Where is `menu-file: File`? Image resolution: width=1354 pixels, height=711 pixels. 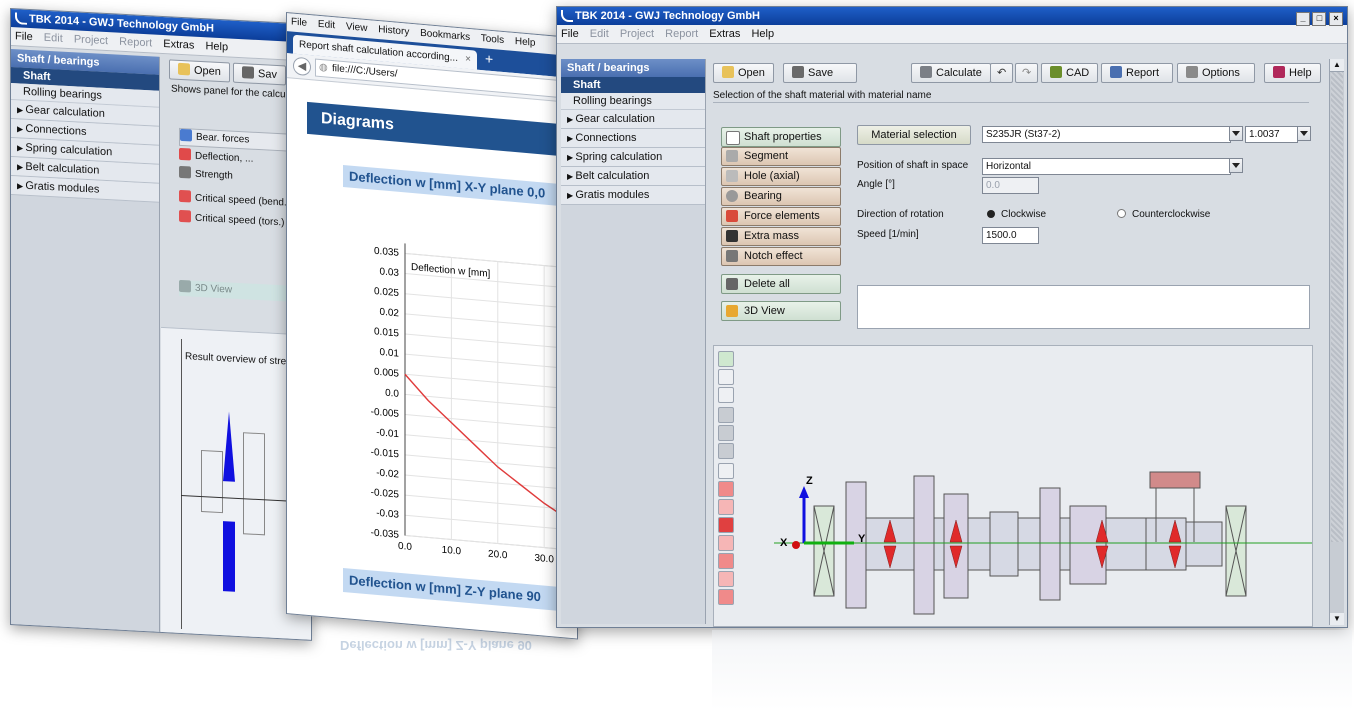 menu-file: File is located at coordinates (570, 34).